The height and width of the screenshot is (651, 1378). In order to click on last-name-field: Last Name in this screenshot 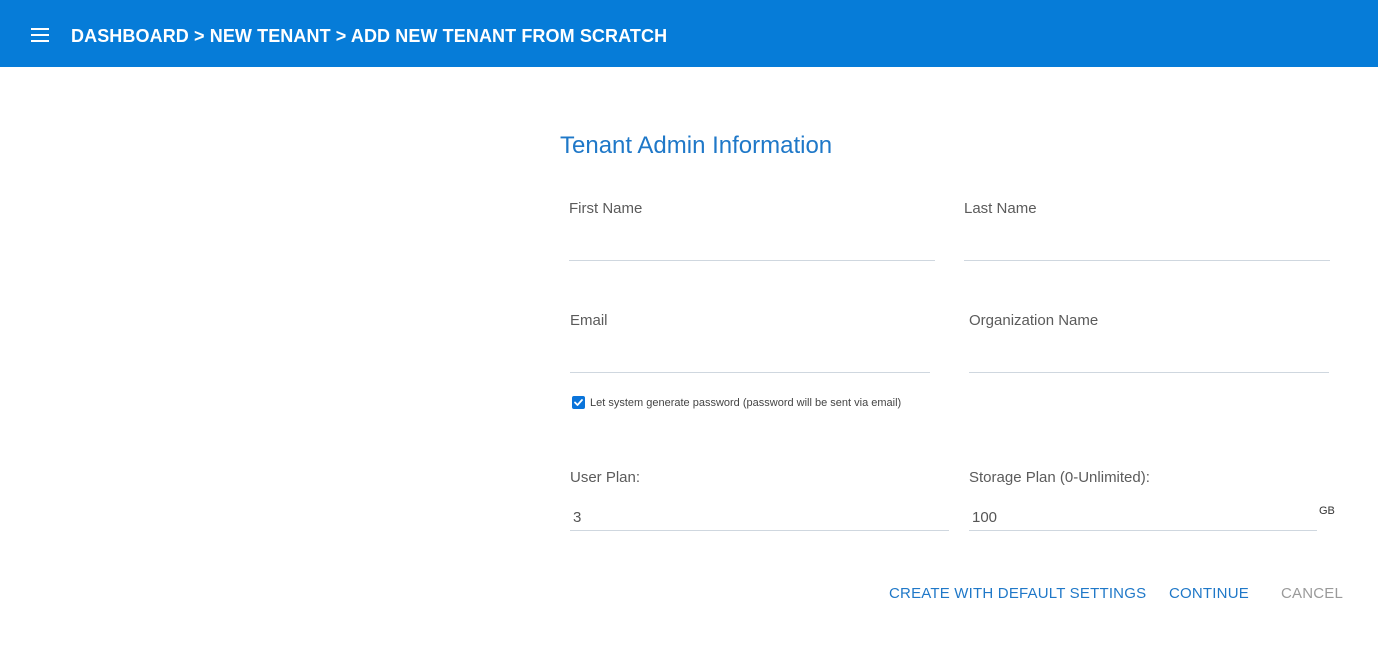, I will do `click(1147, 231)`.